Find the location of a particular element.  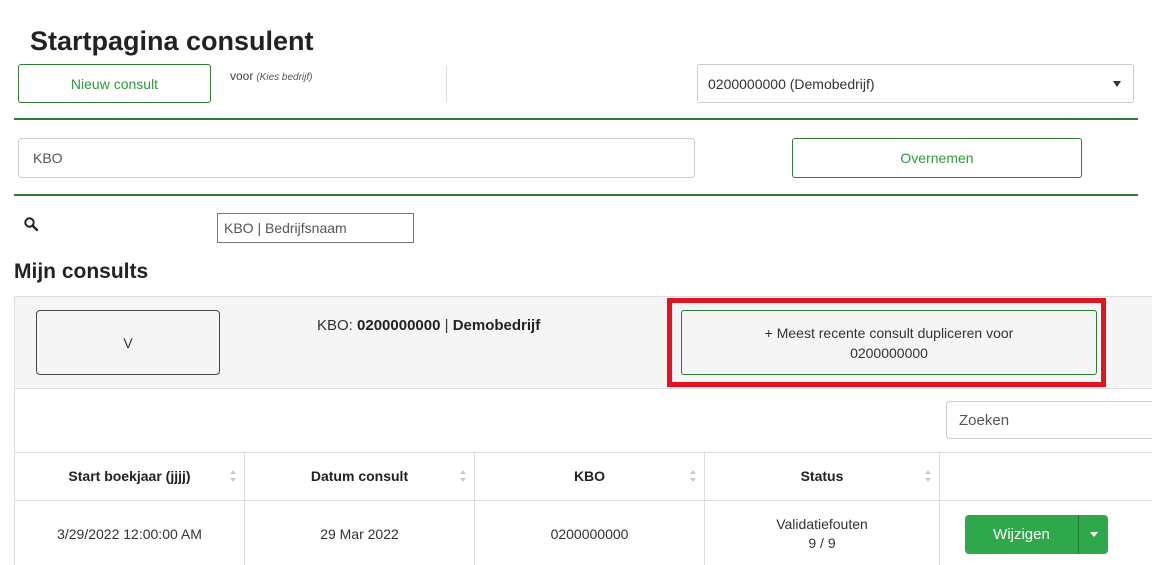

page-title: Startpagina consulent is located at coordinates (172, 41).